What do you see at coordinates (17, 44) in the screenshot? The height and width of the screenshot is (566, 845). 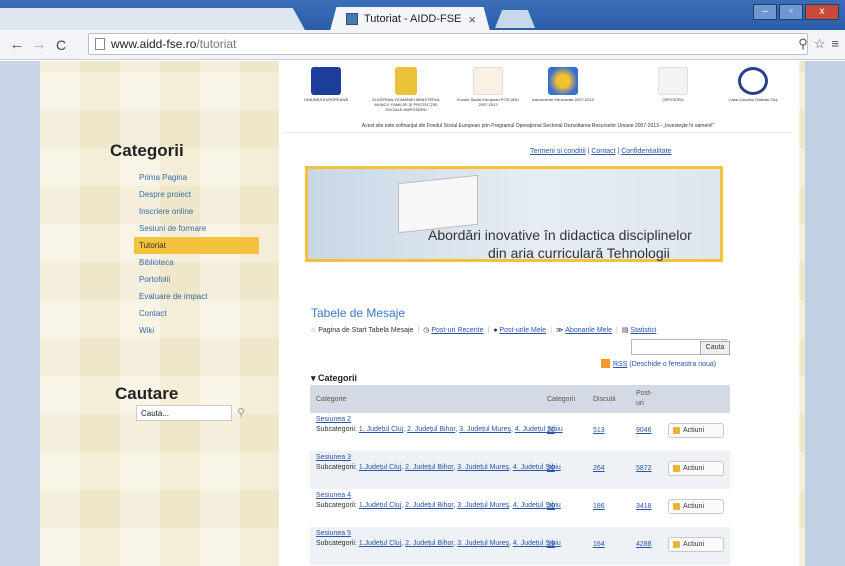 I see `back-icon: ←` at bounding box center [17, 44].